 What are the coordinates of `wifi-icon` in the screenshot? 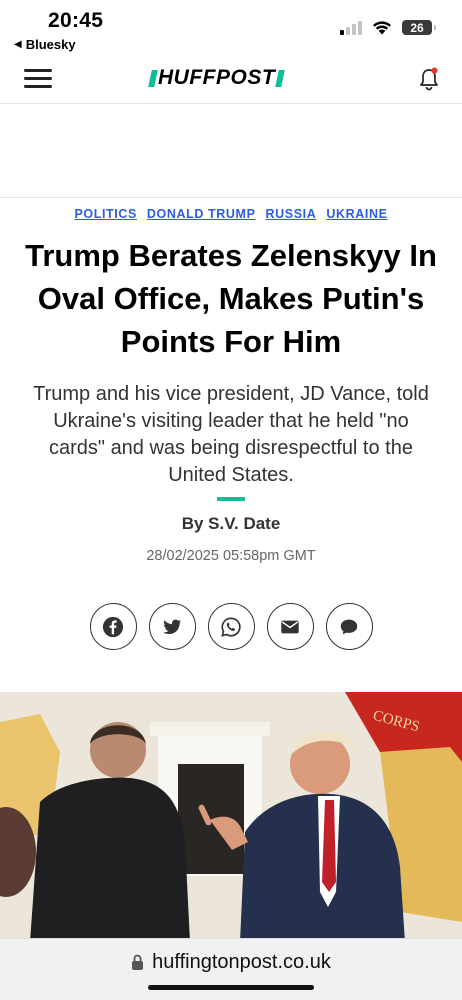 It's located at (382, 28).